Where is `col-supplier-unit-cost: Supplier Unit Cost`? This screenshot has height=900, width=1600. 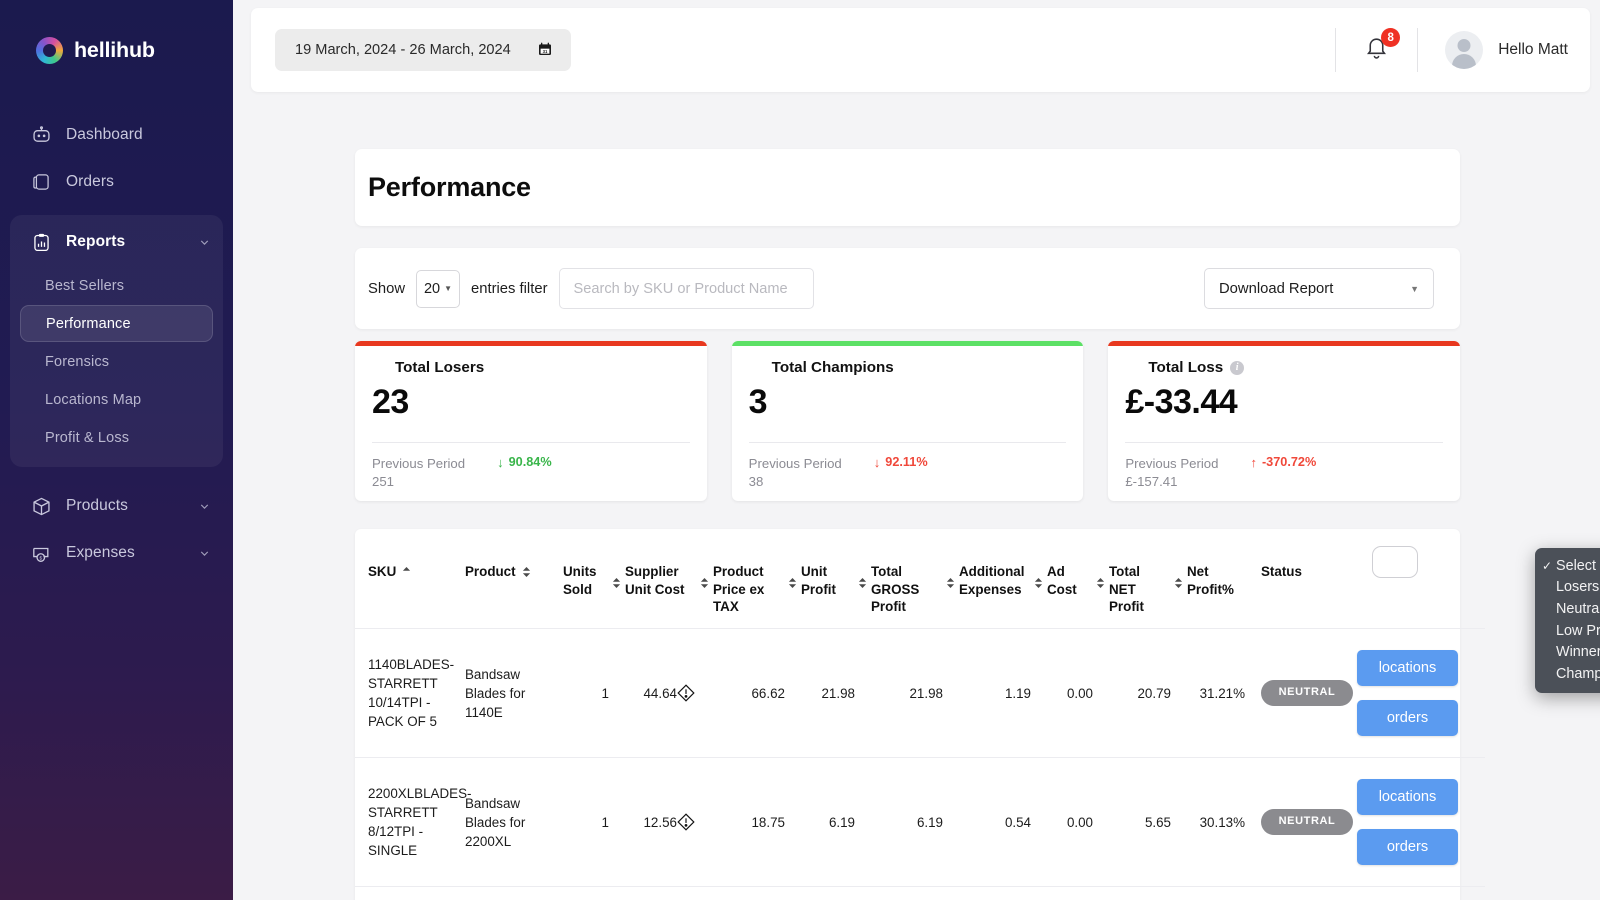 col-supplier-unit-cost: Supplier Unit Cost is located at coordinates (669, 579).